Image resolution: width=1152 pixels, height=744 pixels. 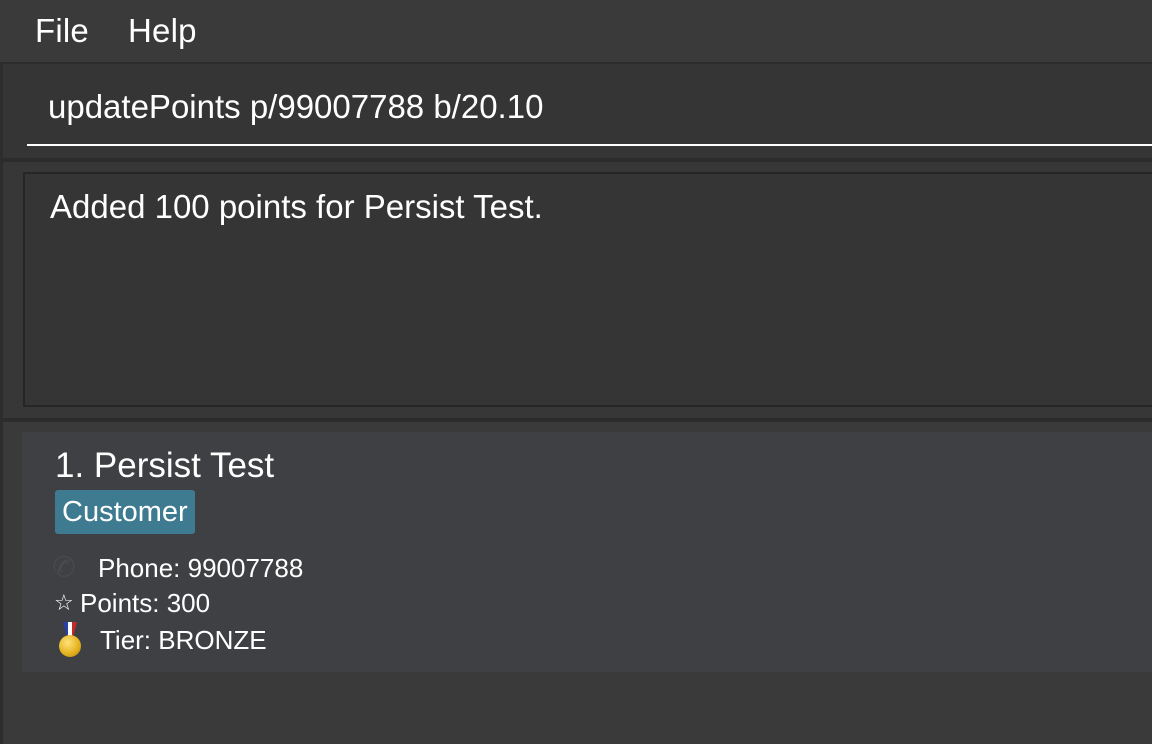 I want to click on result-message: Added 100 points for Persist Test., so click(x=296, y=206).